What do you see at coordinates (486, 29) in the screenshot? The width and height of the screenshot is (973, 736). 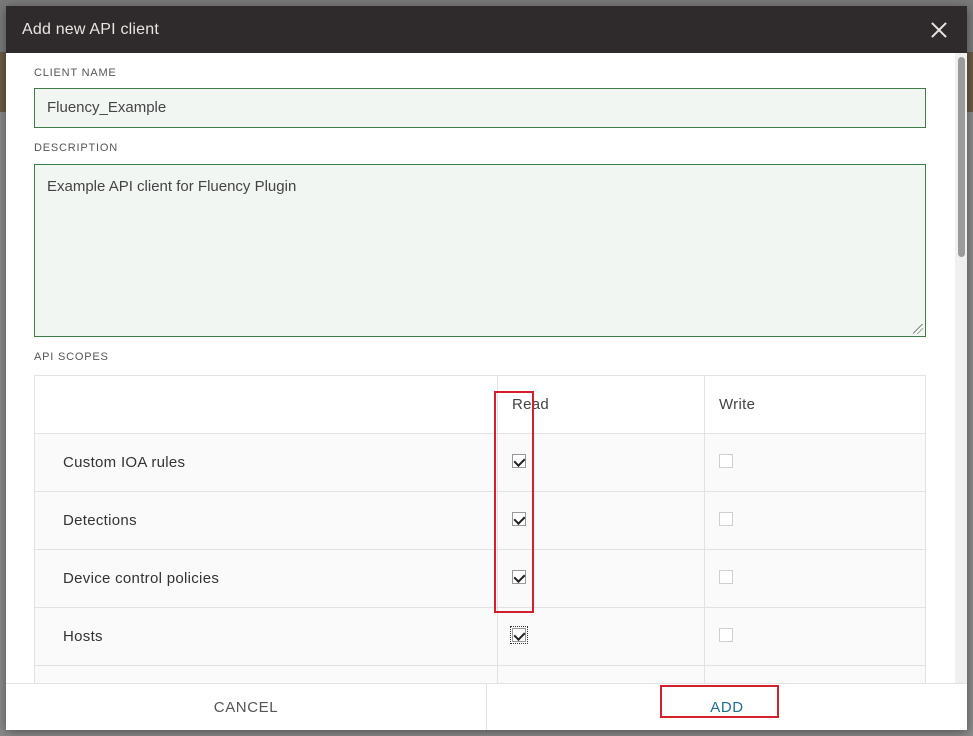 I see `dialog-header: Add new API client` at bounding box center [486, 29].